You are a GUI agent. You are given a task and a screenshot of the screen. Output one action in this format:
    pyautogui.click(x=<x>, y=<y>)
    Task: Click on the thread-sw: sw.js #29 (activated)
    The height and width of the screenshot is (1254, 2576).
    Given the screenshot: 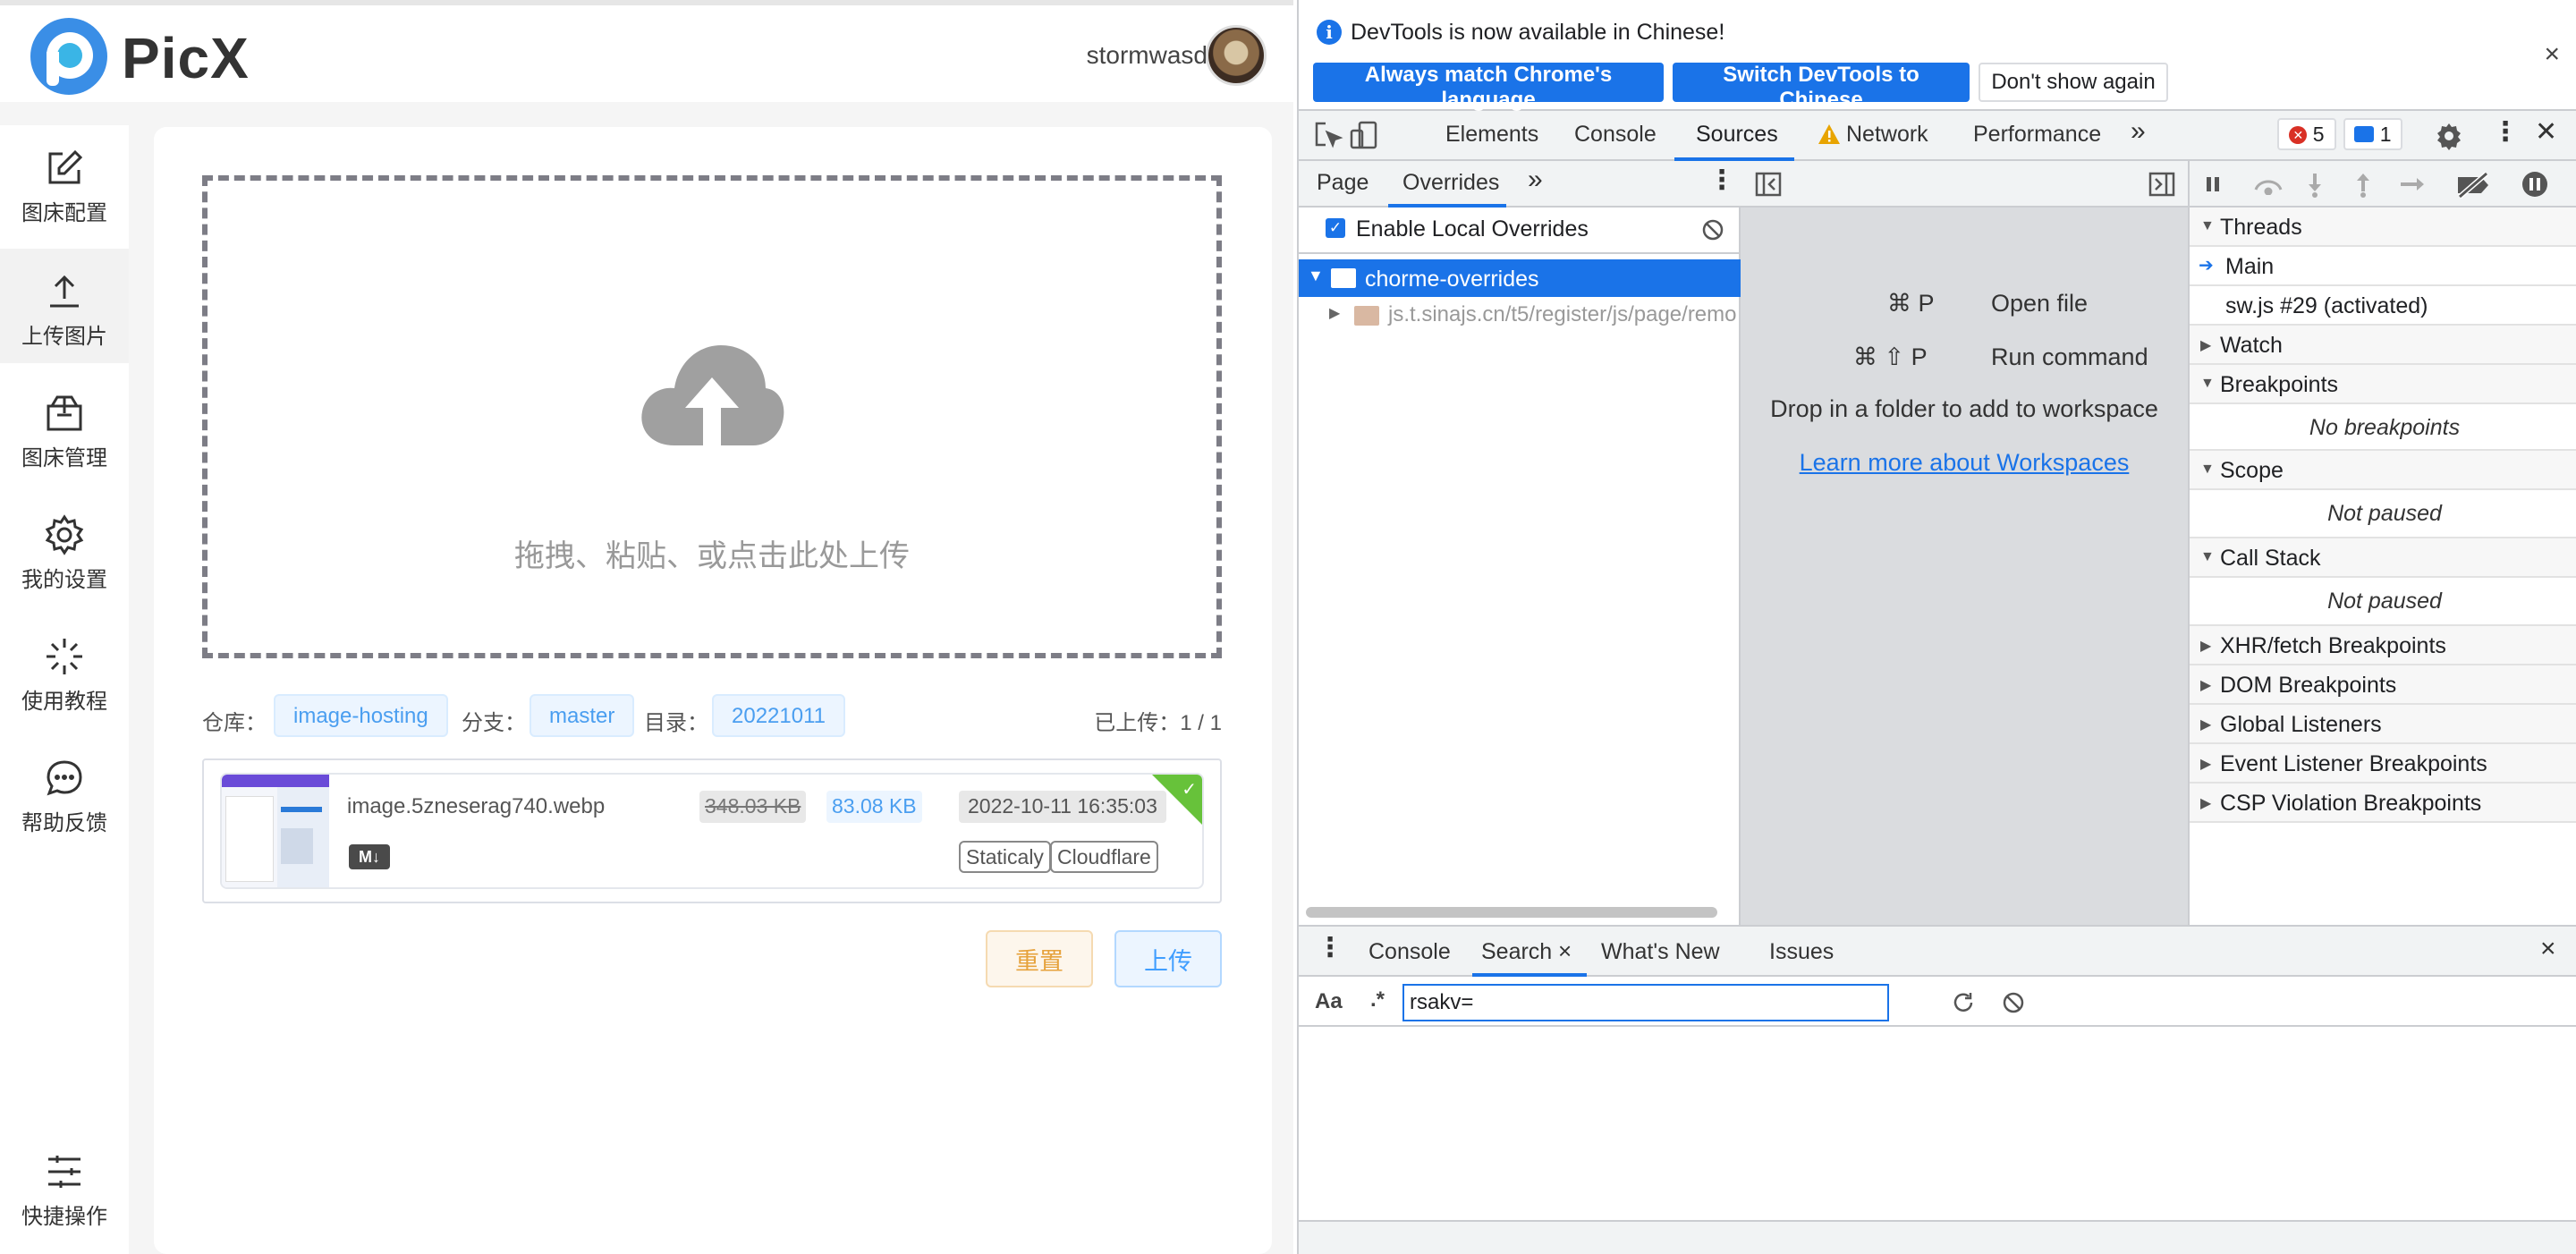 What is the action you would take?
    pyautogui.click(x=2383, y=306)
    